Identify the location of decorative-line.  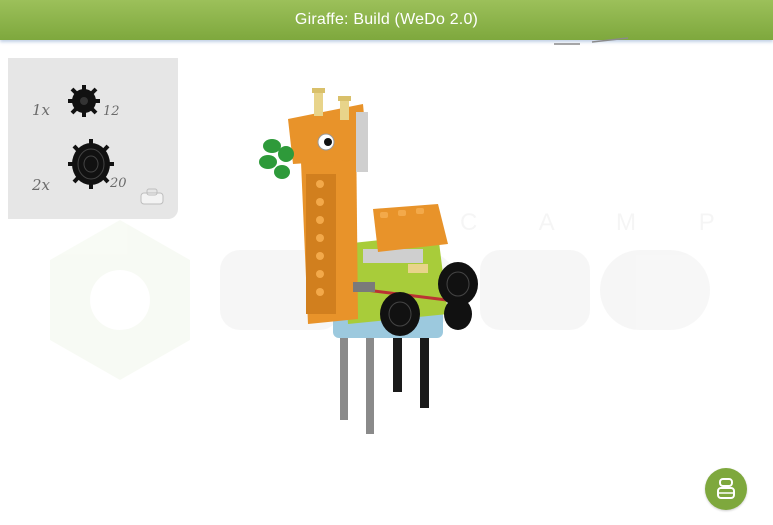
(591, 41).